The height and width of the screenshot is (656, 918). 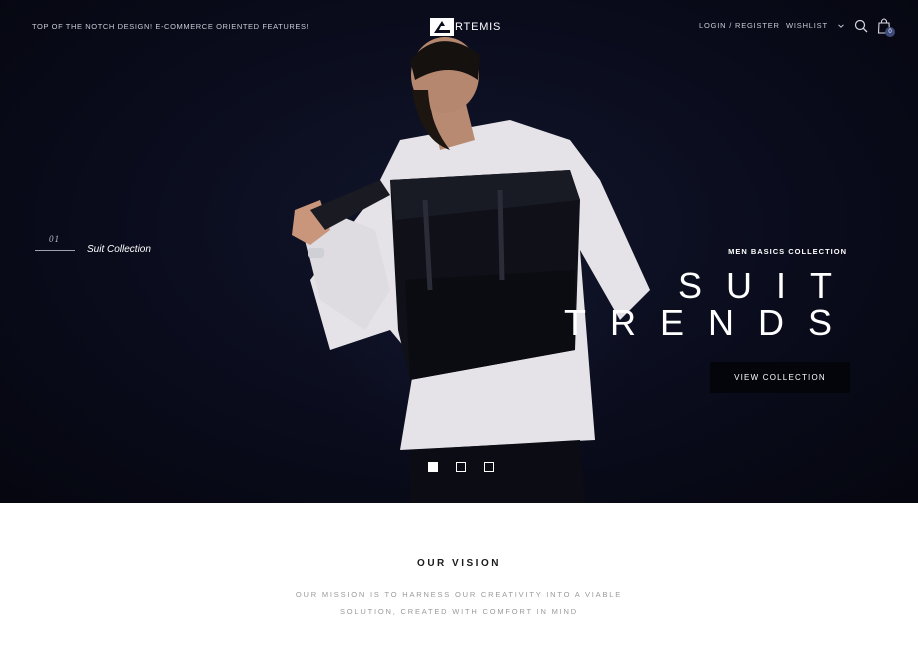 What do you see at coordinates (766, 285) in the screenshot?
I see `hero-headline-line1: SUIT` at bounding box center [766, 285].